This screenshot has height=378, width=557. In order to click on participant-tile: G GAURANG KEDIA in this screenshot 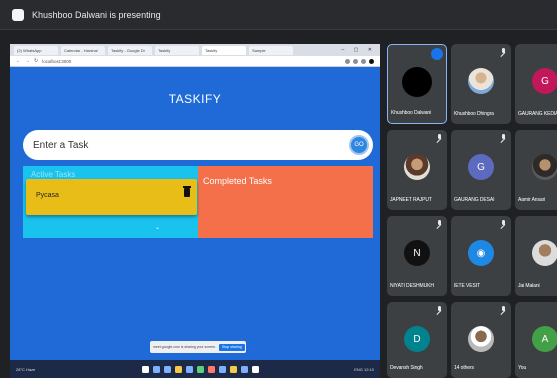, I will do `click(536, 84)`.